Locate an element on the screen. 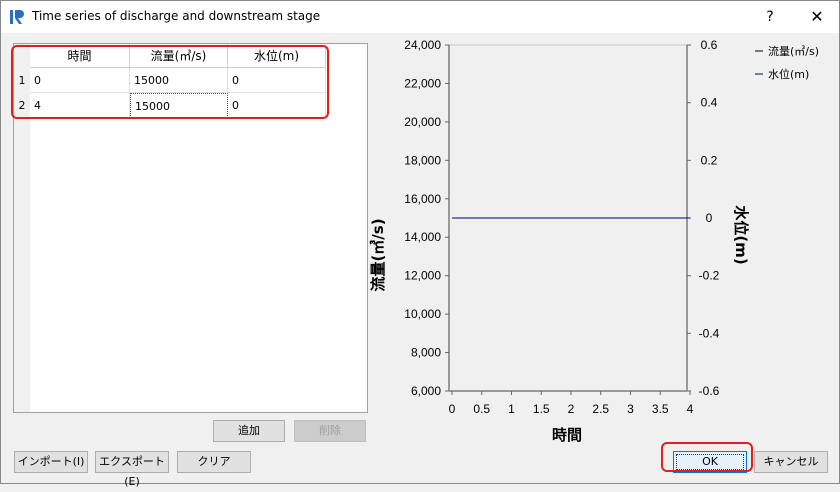 The height and width of the screenshot is (492, 840). y-right-tick-label: 0.2 is located at coordinates (709, 160).